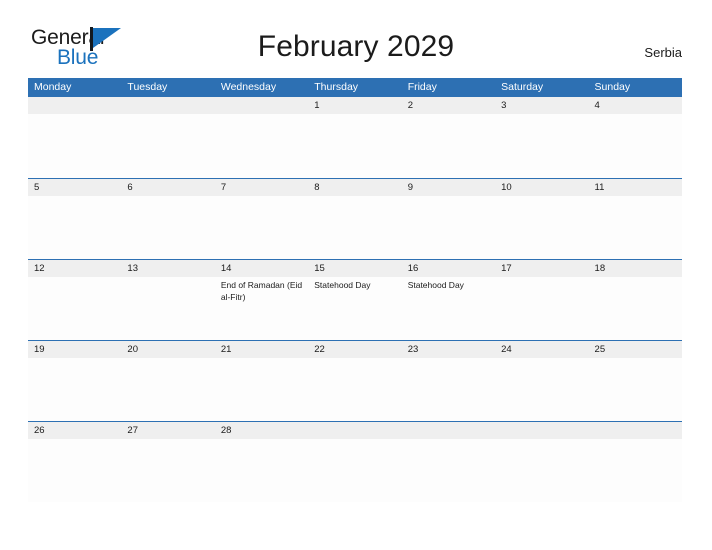  I want to click on day-number: 10, so click(542, 187).